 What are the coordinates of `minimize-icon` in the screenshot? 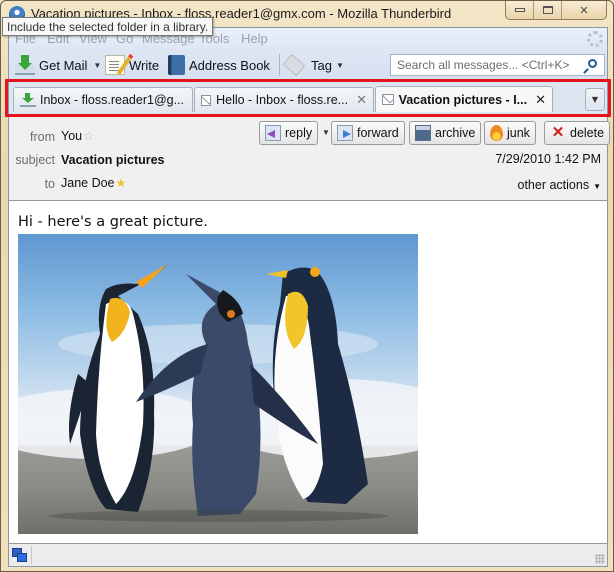 It's located at (519, 10).